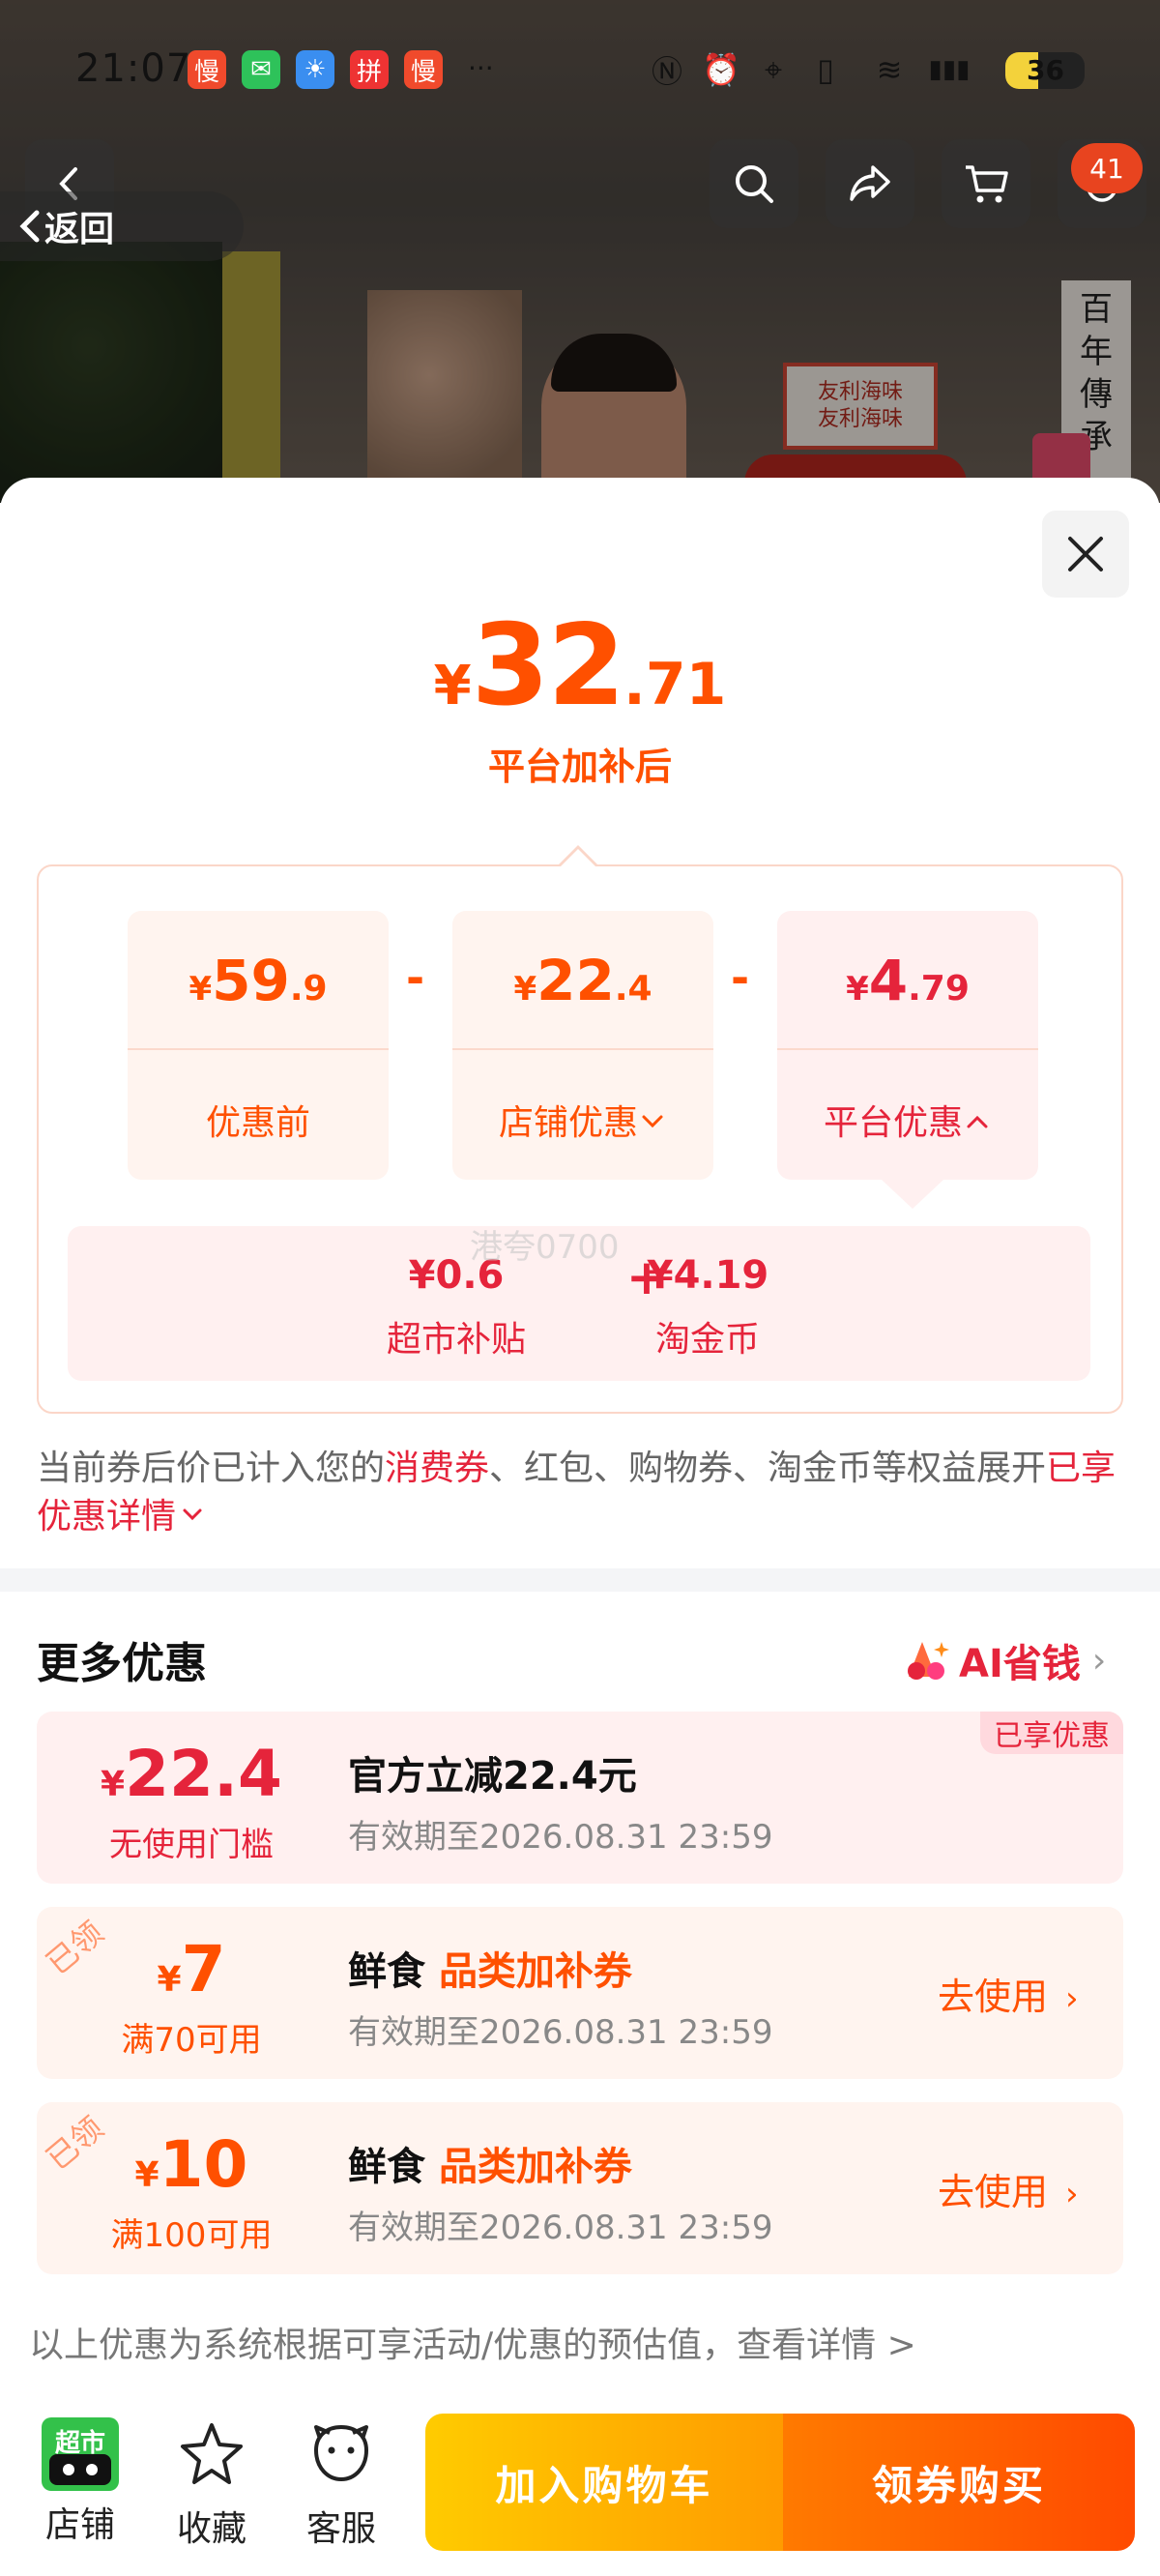 This screenshot has width=1160, height=2576. I want to click on cart-button, so click(986, 183).